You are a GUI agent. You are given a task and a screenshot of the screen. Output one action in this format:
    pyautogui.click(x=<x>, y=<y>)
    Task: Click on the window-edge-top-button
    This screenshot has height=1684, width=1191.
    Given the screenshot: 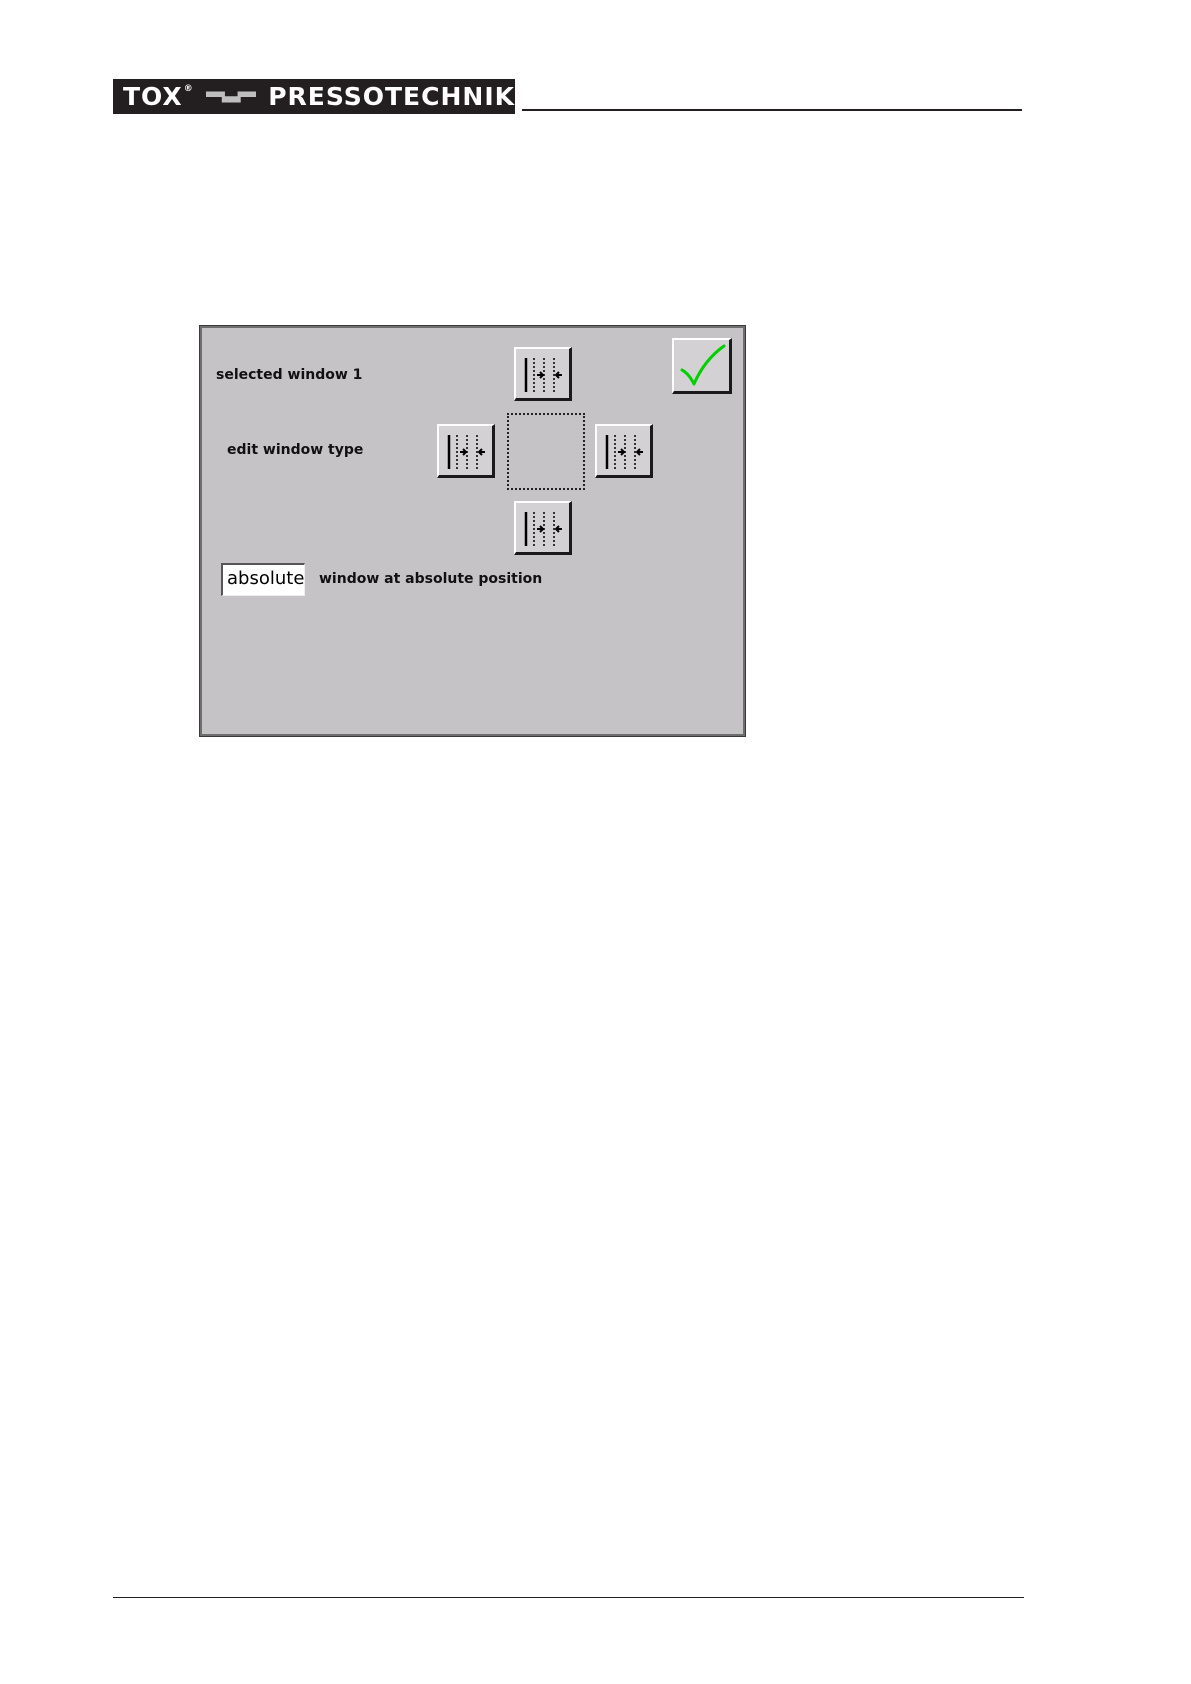 What is the action you would take?
    pyautogui.click(x=543, y=374)
    